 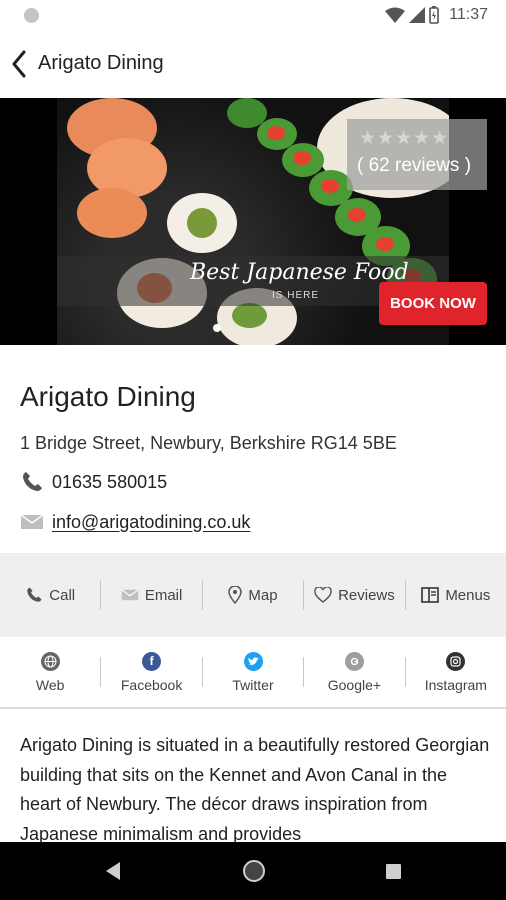 I want to click on instagram-link: Instagram, so click(x=456, y=672).